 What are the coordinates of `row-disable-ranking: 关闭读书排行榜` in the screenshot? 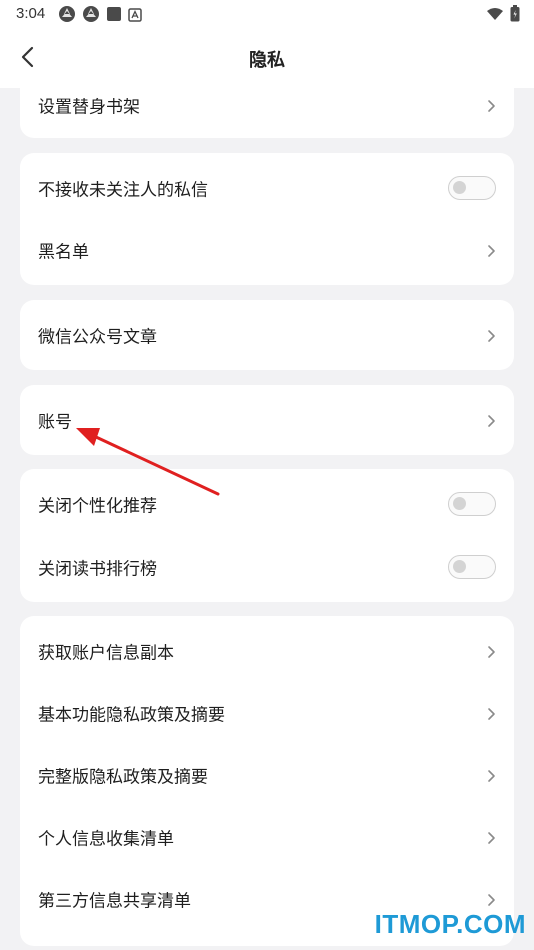 It's located at (267, 567).